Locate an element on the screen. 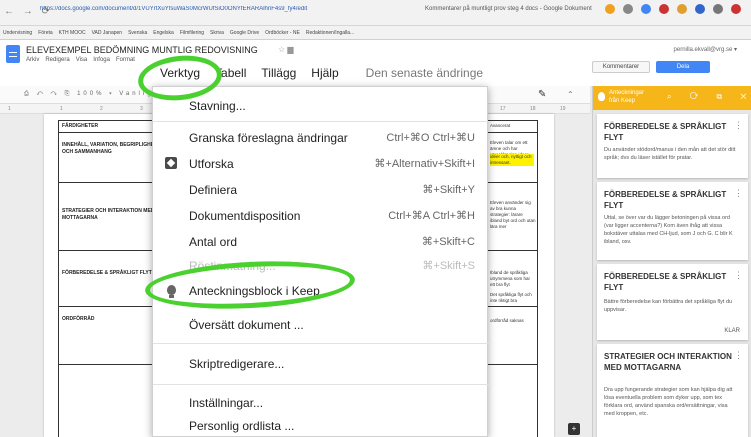 The height and width of the screenshot is (437, 751). docs-menu-item: Visa is located at coordinates (82, 60).